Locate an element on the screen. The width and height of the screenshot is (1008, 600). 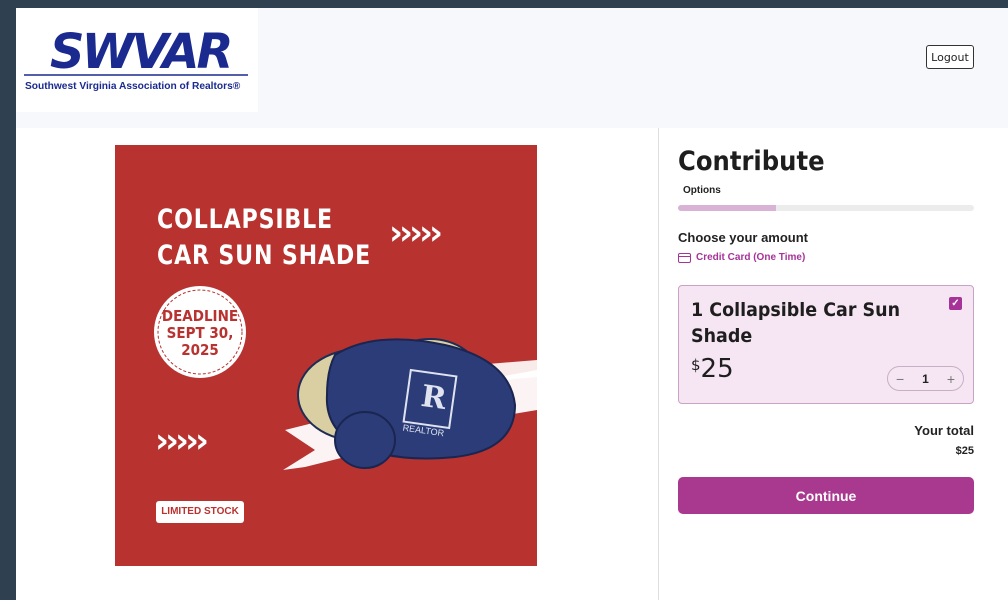
quantity-value: 1 is located at coordinates (925, 378).